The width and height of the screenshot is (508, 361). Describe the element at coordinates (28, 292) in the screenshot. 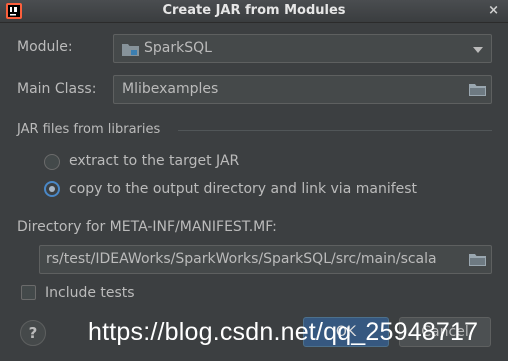

I see `include-tests-checkbox` at that location.